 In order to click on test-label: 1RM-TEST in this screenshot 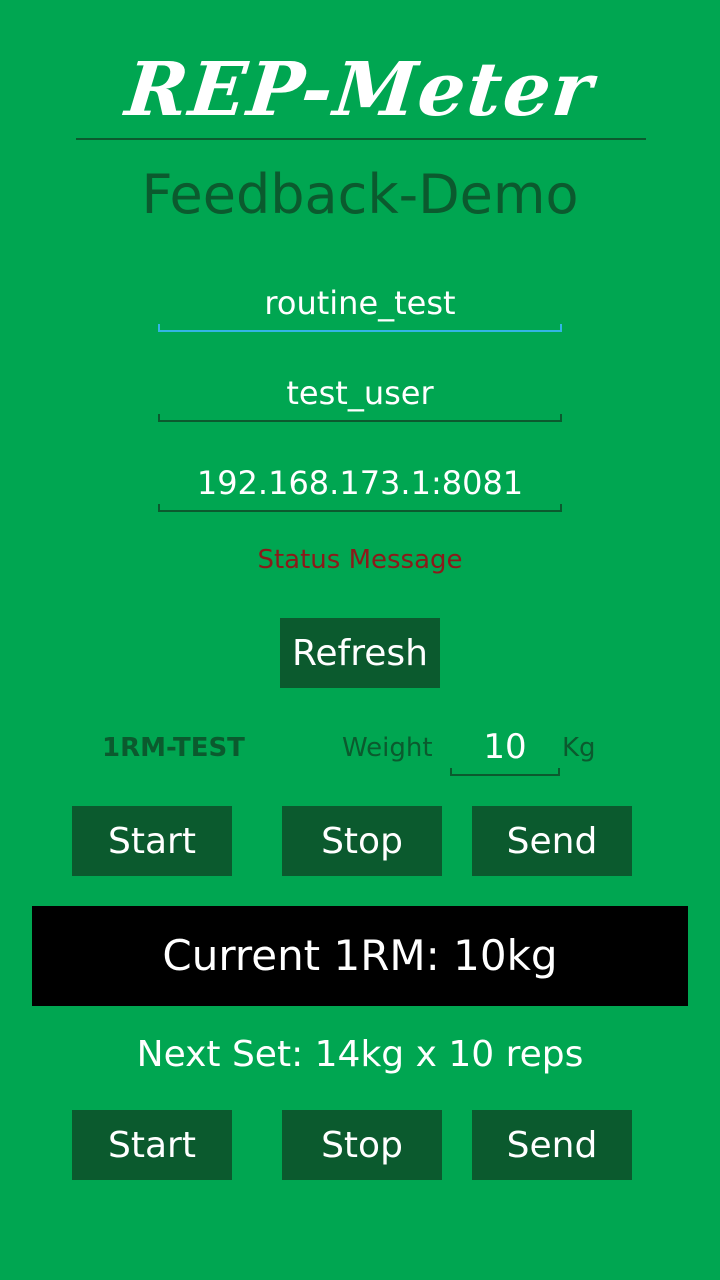, I will do `click(173, 748)`.